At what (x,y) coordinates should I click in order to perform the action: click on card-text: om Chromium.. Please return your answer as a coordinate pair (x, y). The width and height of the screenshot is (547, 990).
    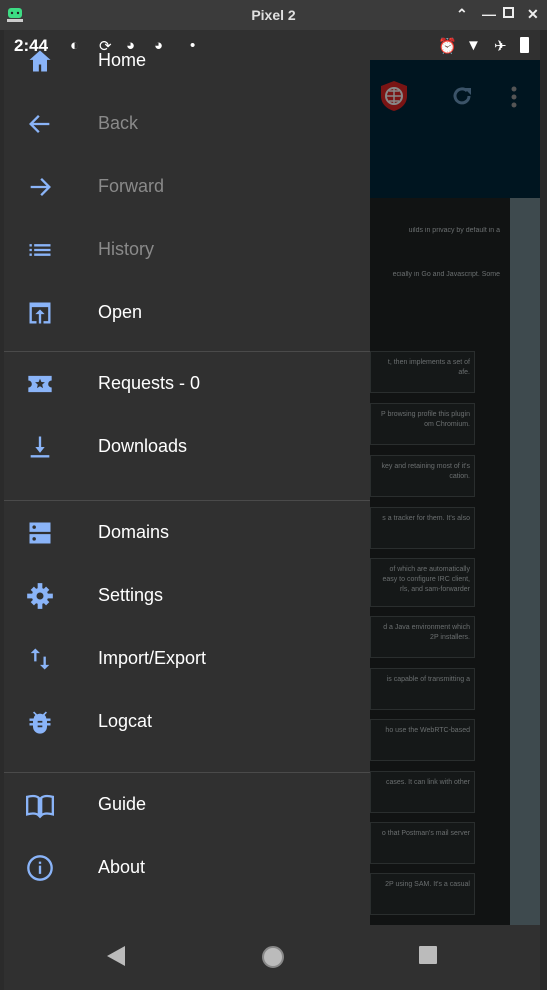
    Looking at the image, I should click on (447, 424).